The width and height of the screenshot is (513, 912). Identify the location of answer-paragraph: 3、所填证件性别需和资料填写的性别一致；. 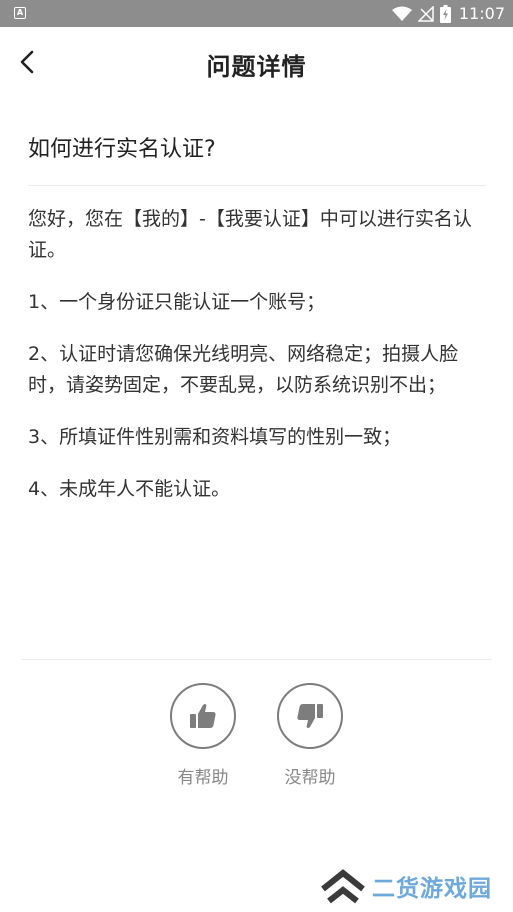
(215, 437).